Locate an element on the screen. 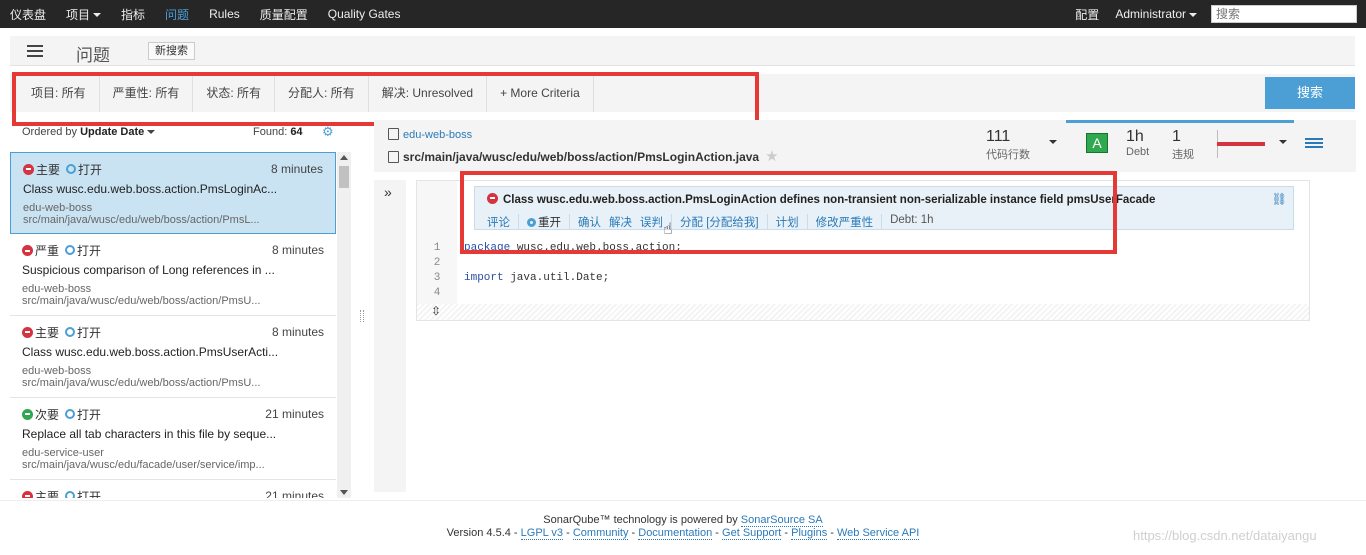 The width and height of the screenshot is (1366, 555). line-number: 4 is located at coordinates (437, 293).